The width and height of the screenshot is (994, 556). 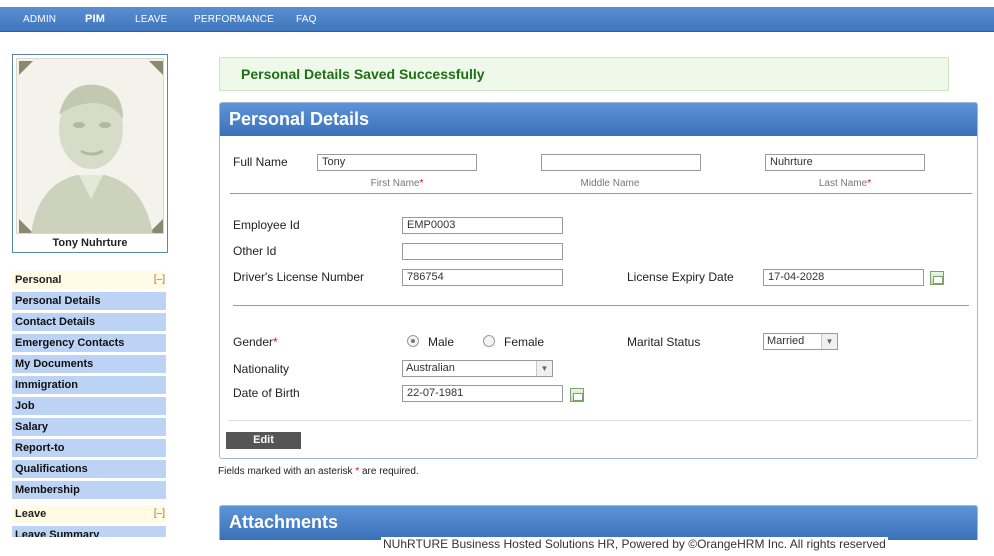 I want to click on sidebar-heading-leave: Leave, so click(x=31, y=514).